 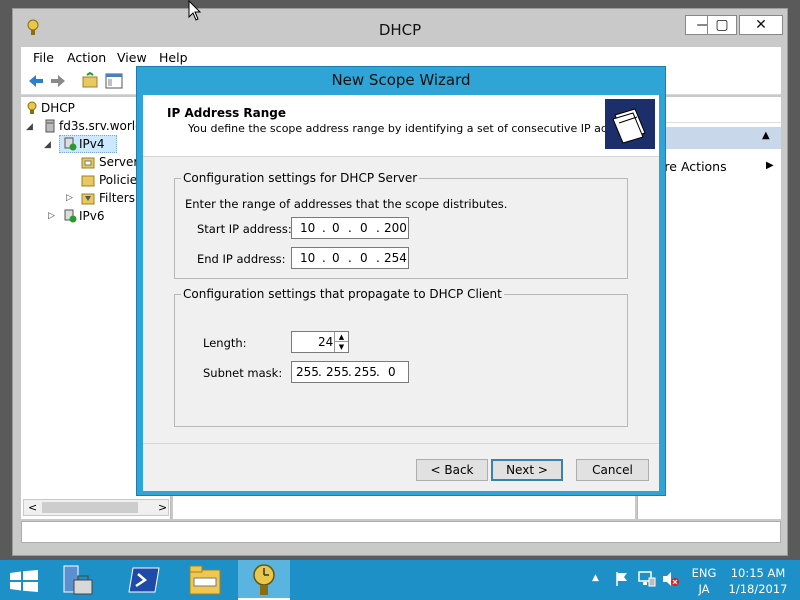 I want to click on powershell-icon, so click(x=144, y=580).